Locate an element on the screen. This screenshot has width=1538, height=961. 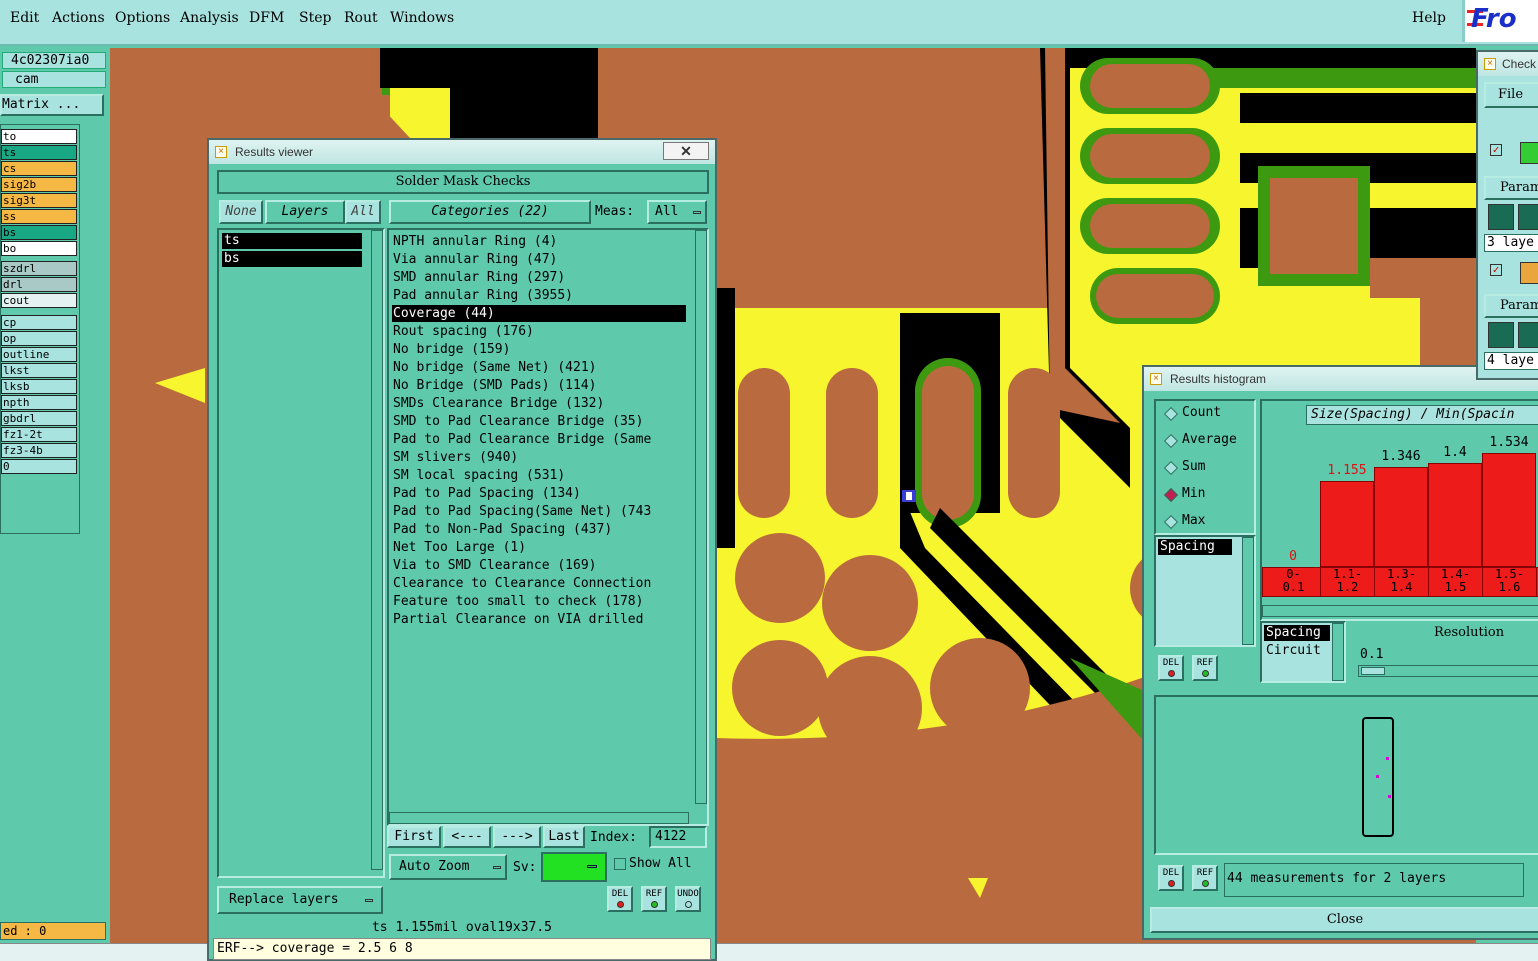
resolution-slider is located at coordinates (1448, 671).